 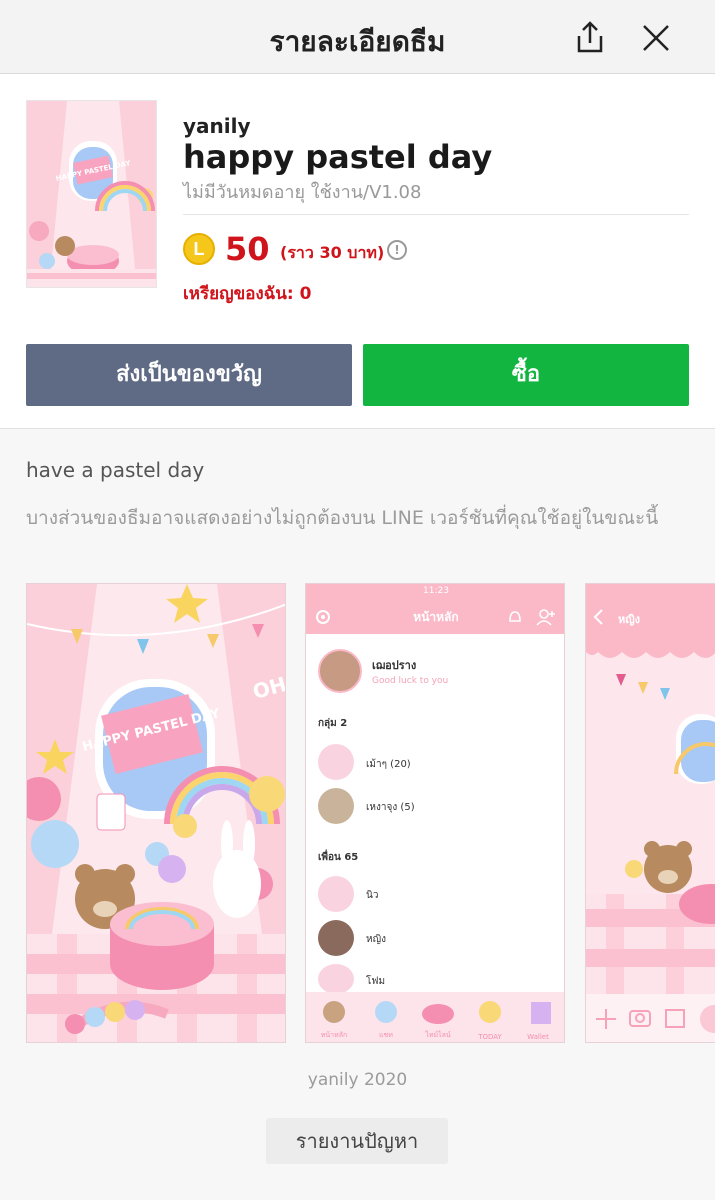 I want to click on preview-2-groups-header: กลุ่ม 2, so click(x=333, y=723).